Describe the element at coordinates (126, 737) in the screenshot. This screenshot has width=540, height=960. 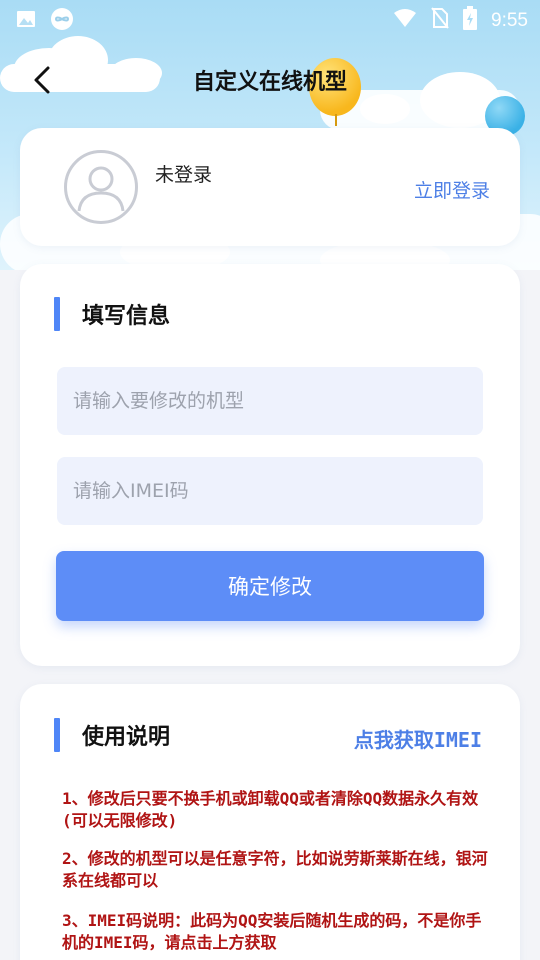
I see `help-section-title: 使用说明` at that location.